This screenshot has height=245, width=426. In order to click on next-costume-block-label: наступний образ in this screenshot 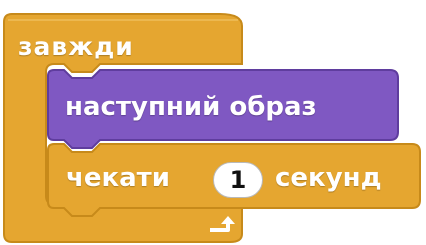, I will do `click(191, 107)`.